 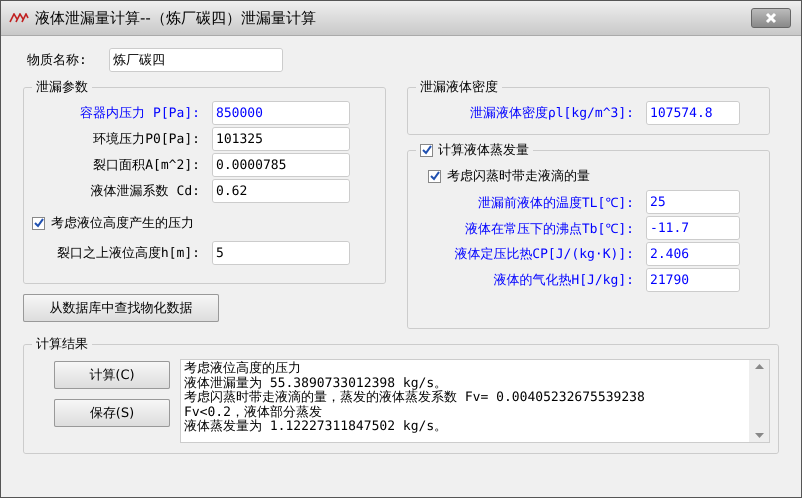 What do you see at coordinates (316, 427) in the screenshot?
I see `result-line: 液体蒸发量为 1.12227311847502 kg/s。` at bounding box center [316, 427].